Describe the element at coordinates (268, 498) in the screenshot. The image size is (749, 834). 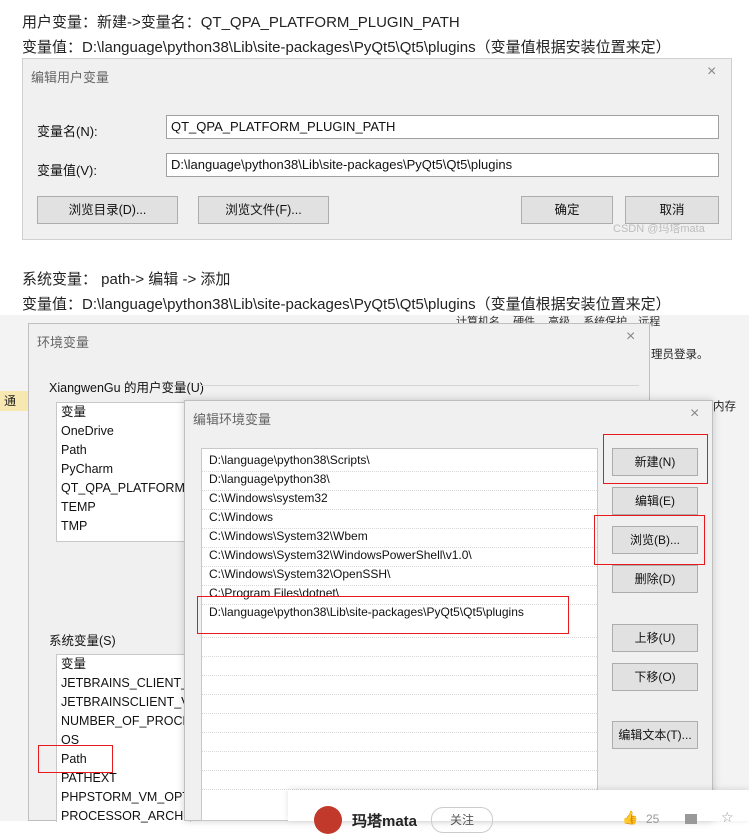
I see `path-entry: C:\Windows\system32` at that location.